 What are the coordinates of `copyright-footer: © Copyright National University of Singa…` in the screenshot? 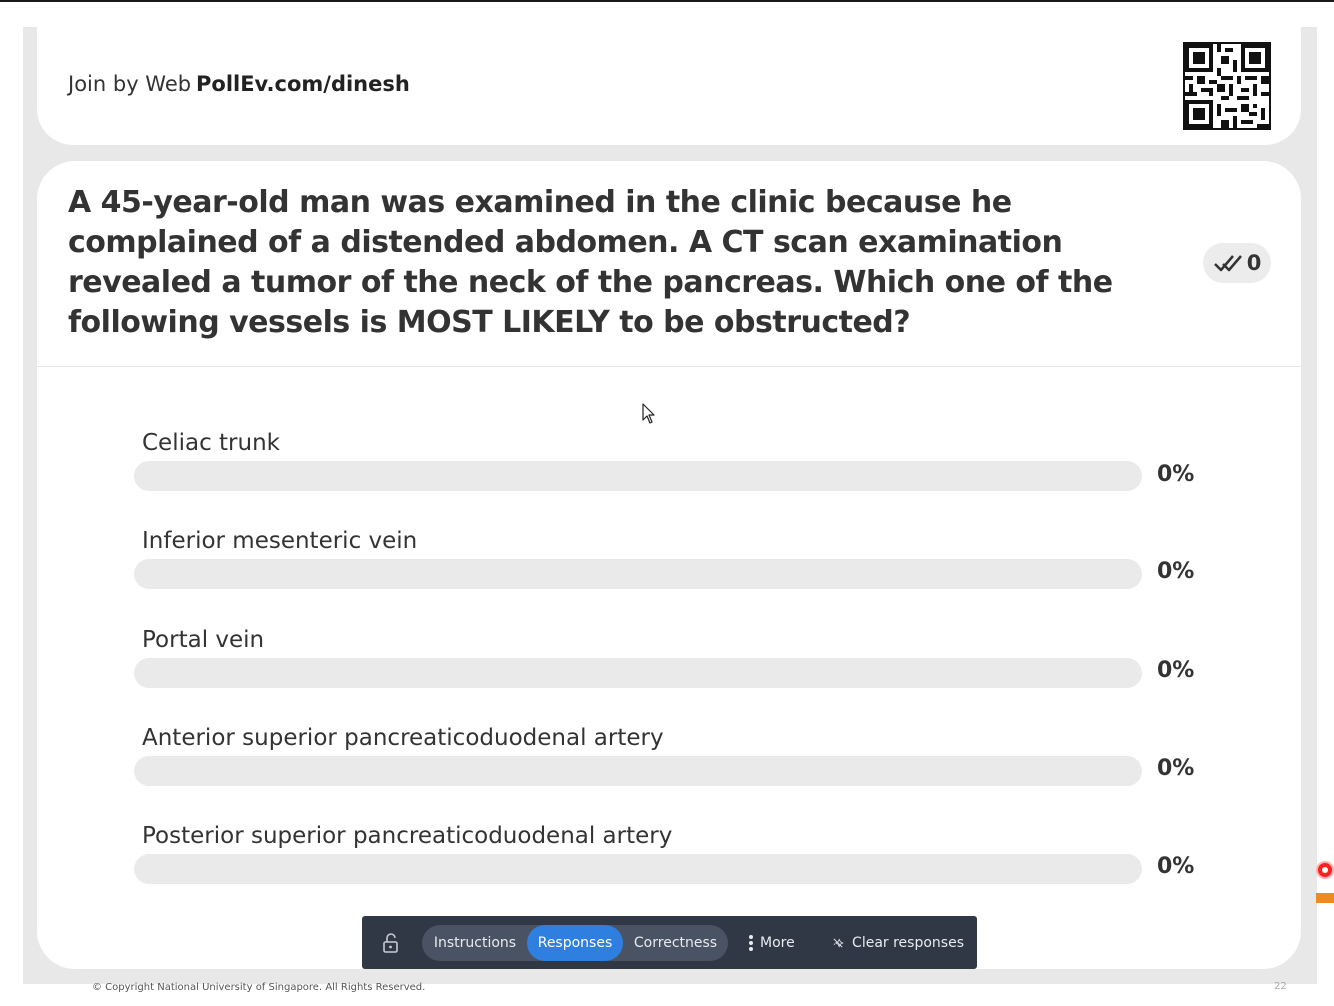 It's located at (259, 987).